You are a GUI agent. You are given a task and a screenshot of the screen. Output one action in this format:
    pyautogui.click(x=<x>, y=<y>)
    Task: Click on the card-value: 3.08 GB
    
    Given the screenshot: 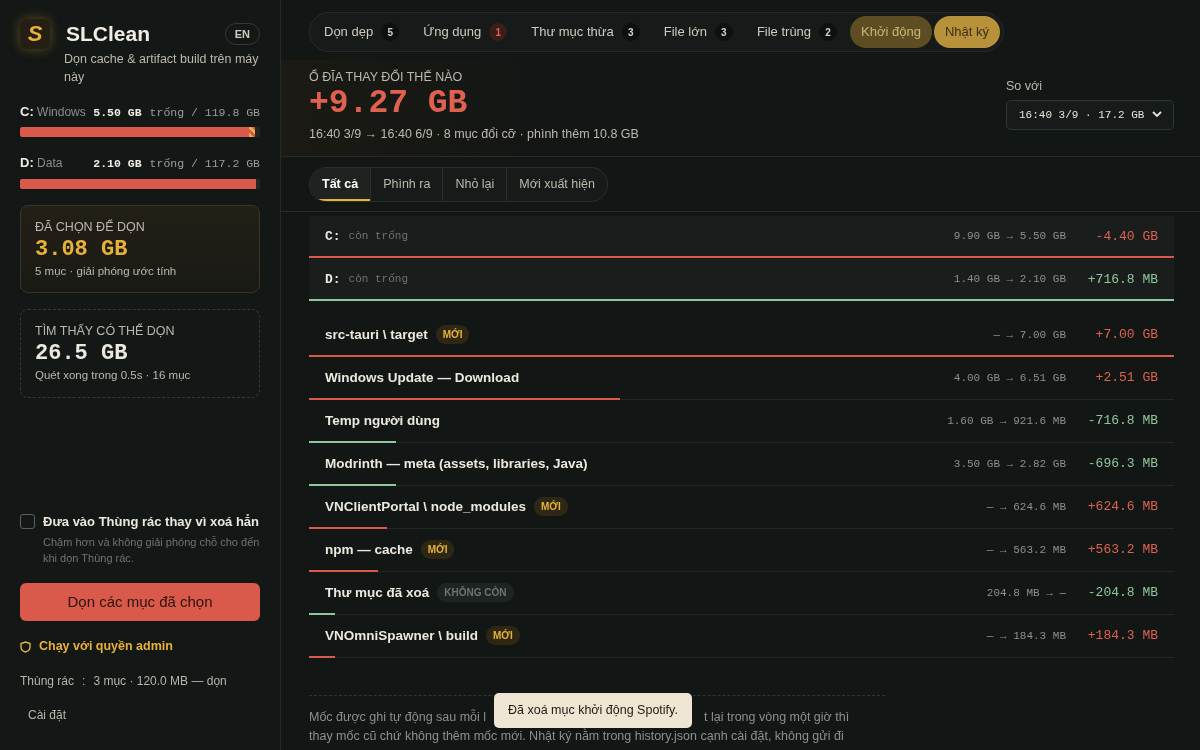 What is the action you would take?
    pyautogui.click(x=82, y=249)
    